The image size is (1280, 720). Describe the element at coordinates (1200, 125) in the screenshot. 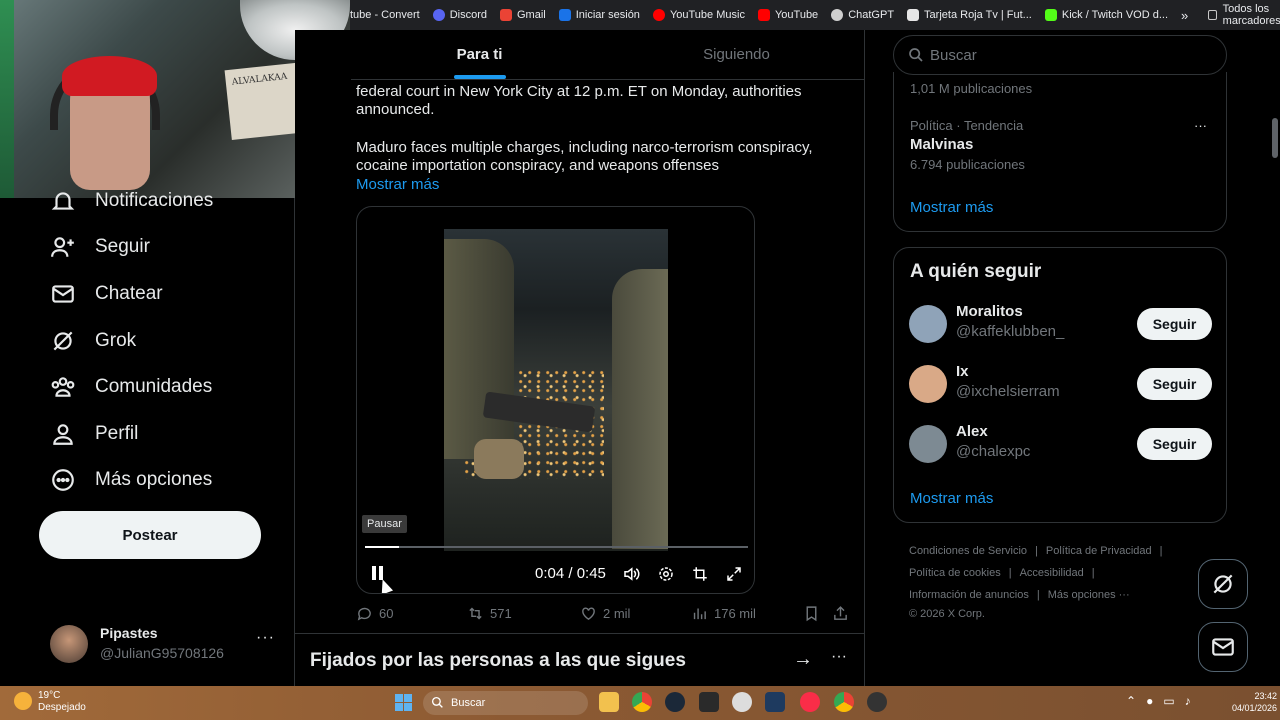

I see `trend-more-icon: ···` at that location.